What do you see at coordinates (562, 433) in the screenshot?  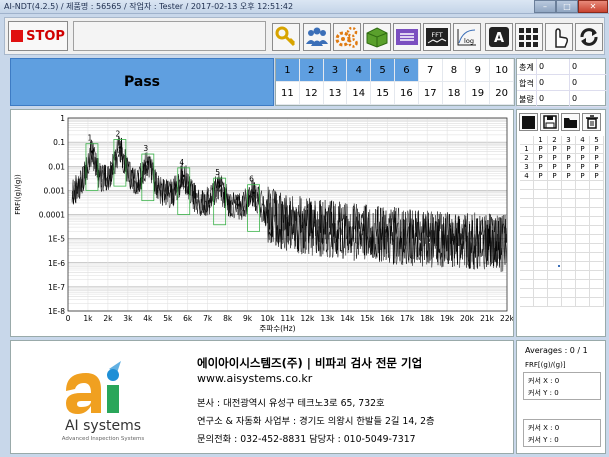 I see `cursor2-box: 커서 X : 0 커서 Y : 0` at bounding box center [562, 433].